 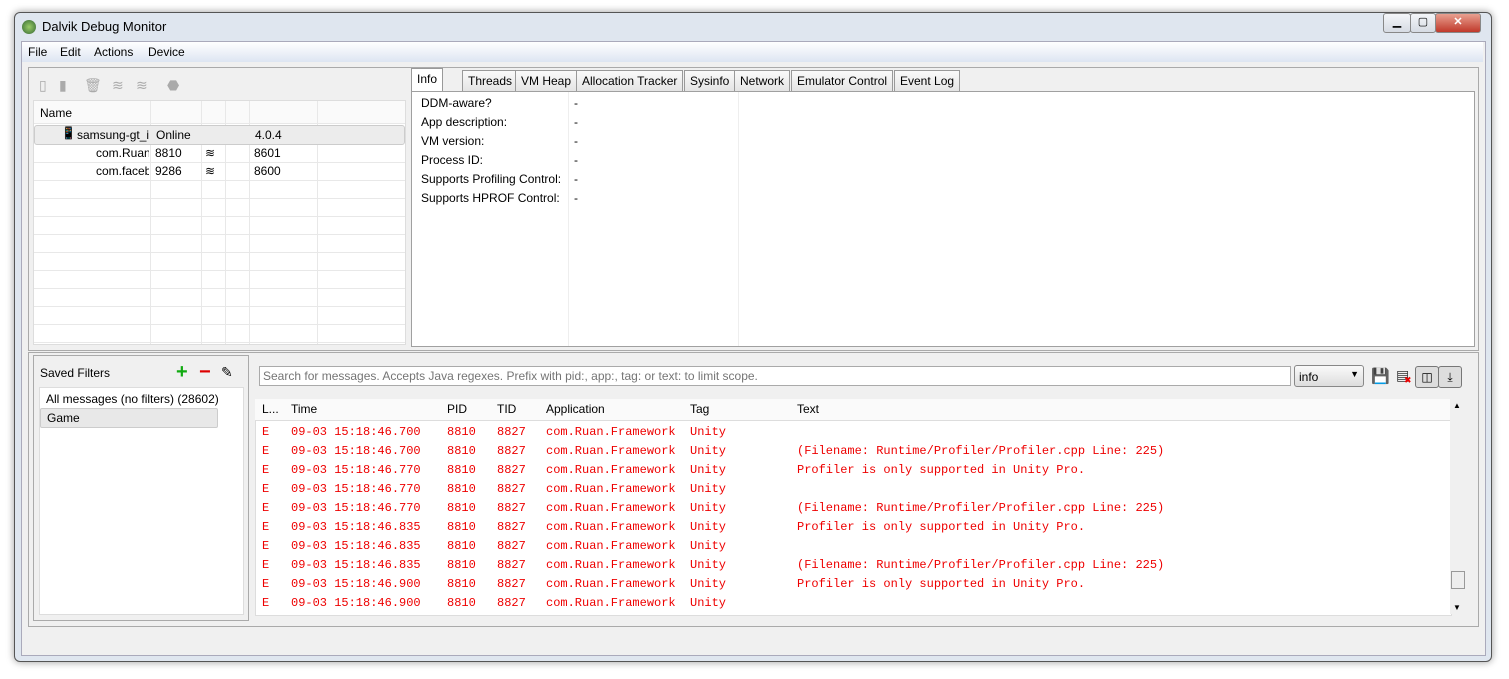 What do you see at coordinates (464, 122) in the screenshot?
I see `info-label: App description:` at bounding box center [464, 122].